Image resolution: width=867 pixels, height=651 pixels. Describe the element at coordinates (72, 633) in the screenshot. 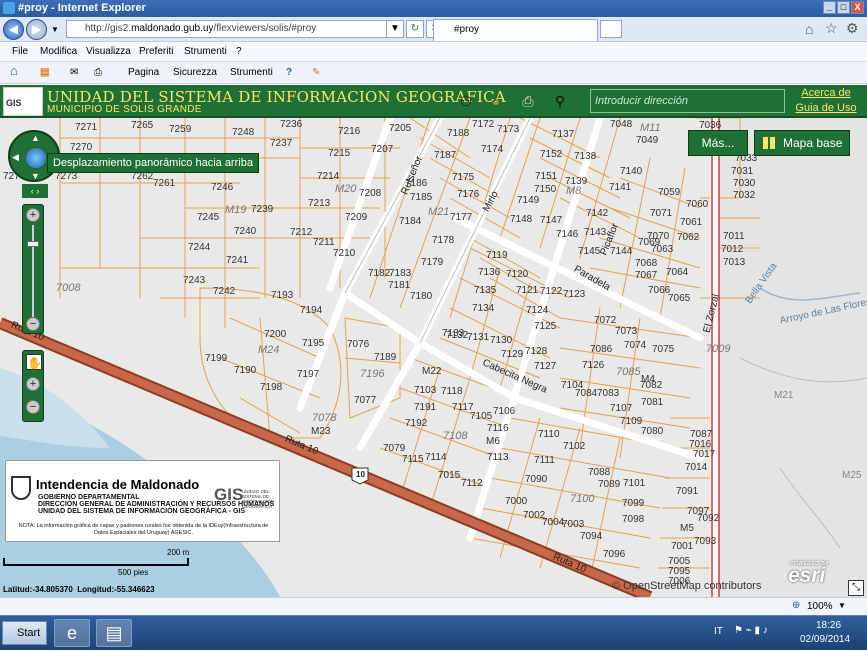

I see `ie-taskbar-icon: e` at that location.